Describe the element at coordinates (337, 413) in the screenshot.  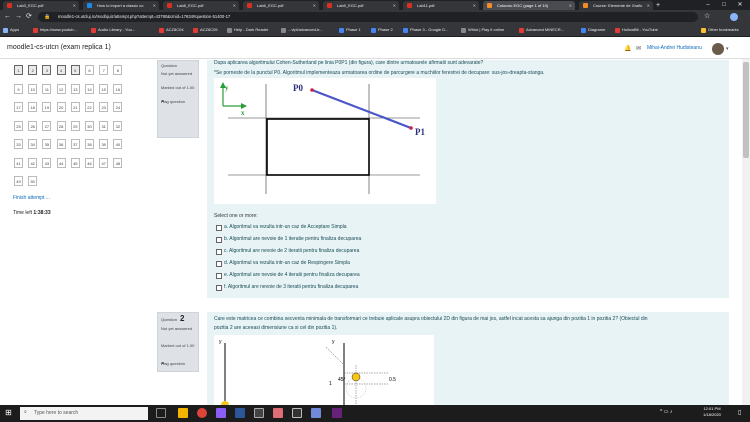
I see `visual-studio-icon` at that location.